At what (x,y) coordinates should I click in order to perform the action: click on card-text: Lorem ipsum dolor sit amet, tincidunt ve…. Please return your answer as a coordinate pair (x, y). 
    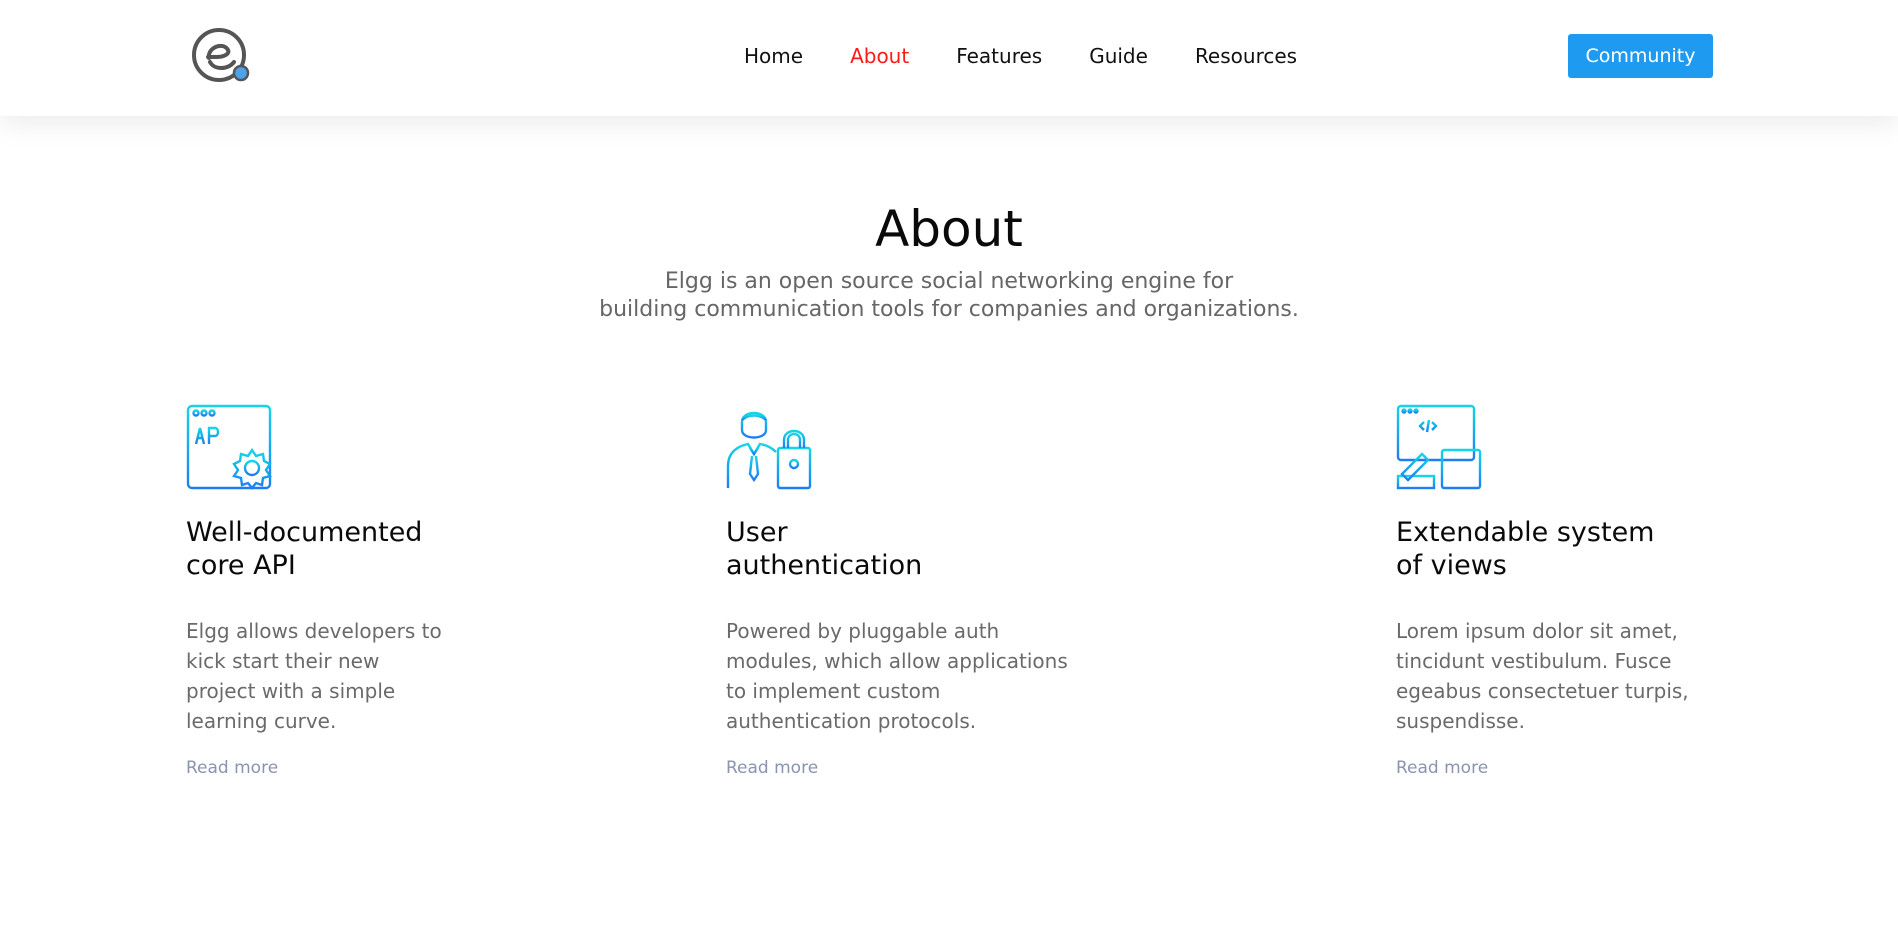
    Looking at the image, I should click on (1561, 676).